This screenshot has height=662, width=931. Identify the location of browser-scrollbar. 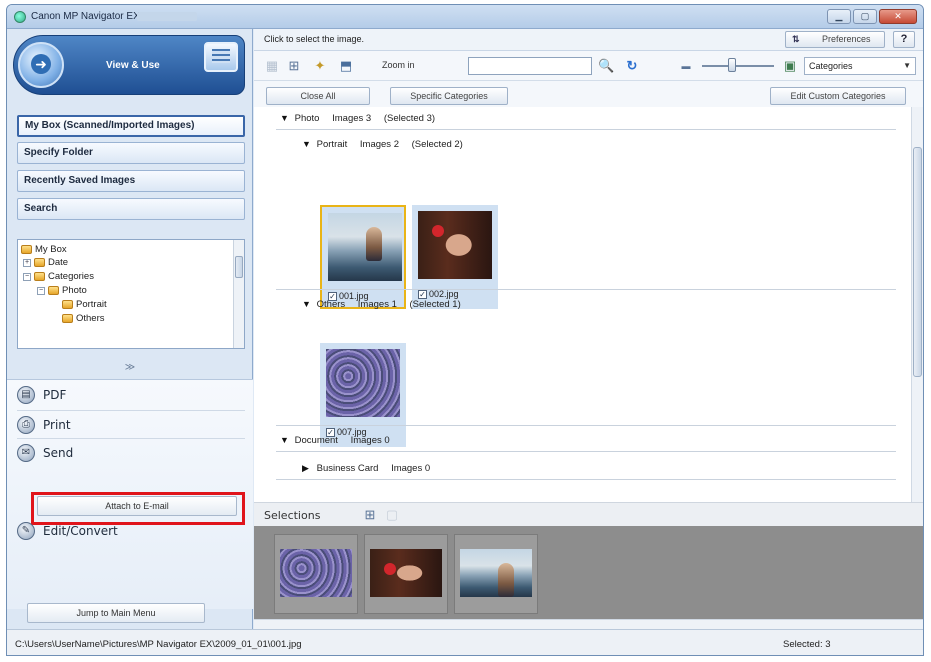
(917, 304).